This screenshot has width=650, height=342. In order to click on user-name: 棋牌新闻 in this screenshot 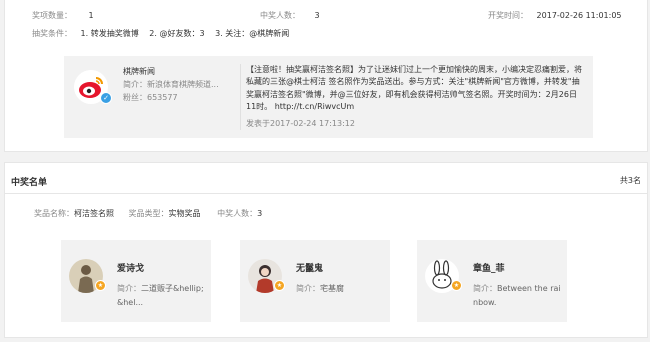, I will do `click(139, 71)`.